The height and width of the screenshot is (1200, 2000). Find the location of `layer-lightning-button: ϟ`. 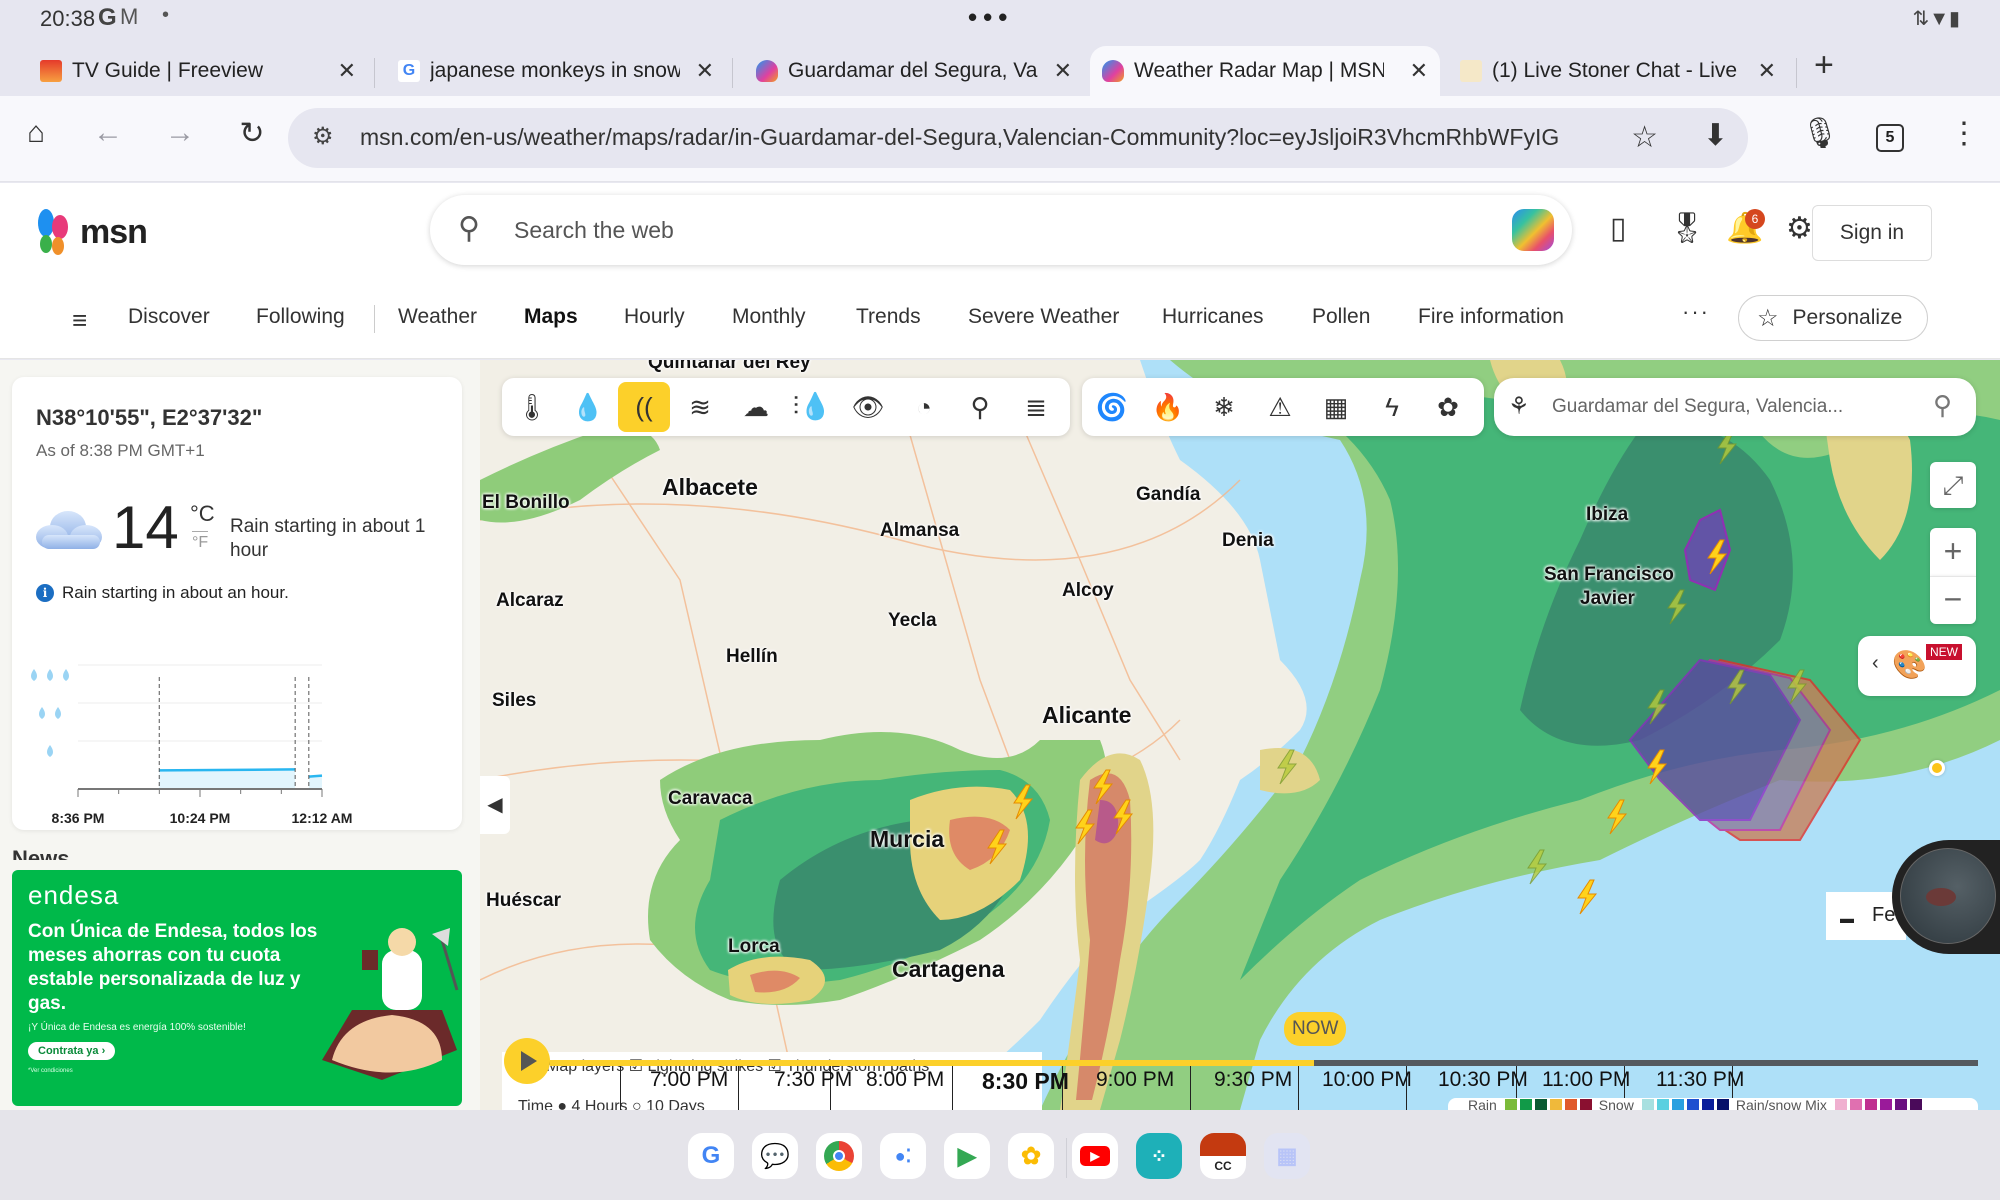

layer-lightning-button: ϟ is located at coordinates (1392, 407).